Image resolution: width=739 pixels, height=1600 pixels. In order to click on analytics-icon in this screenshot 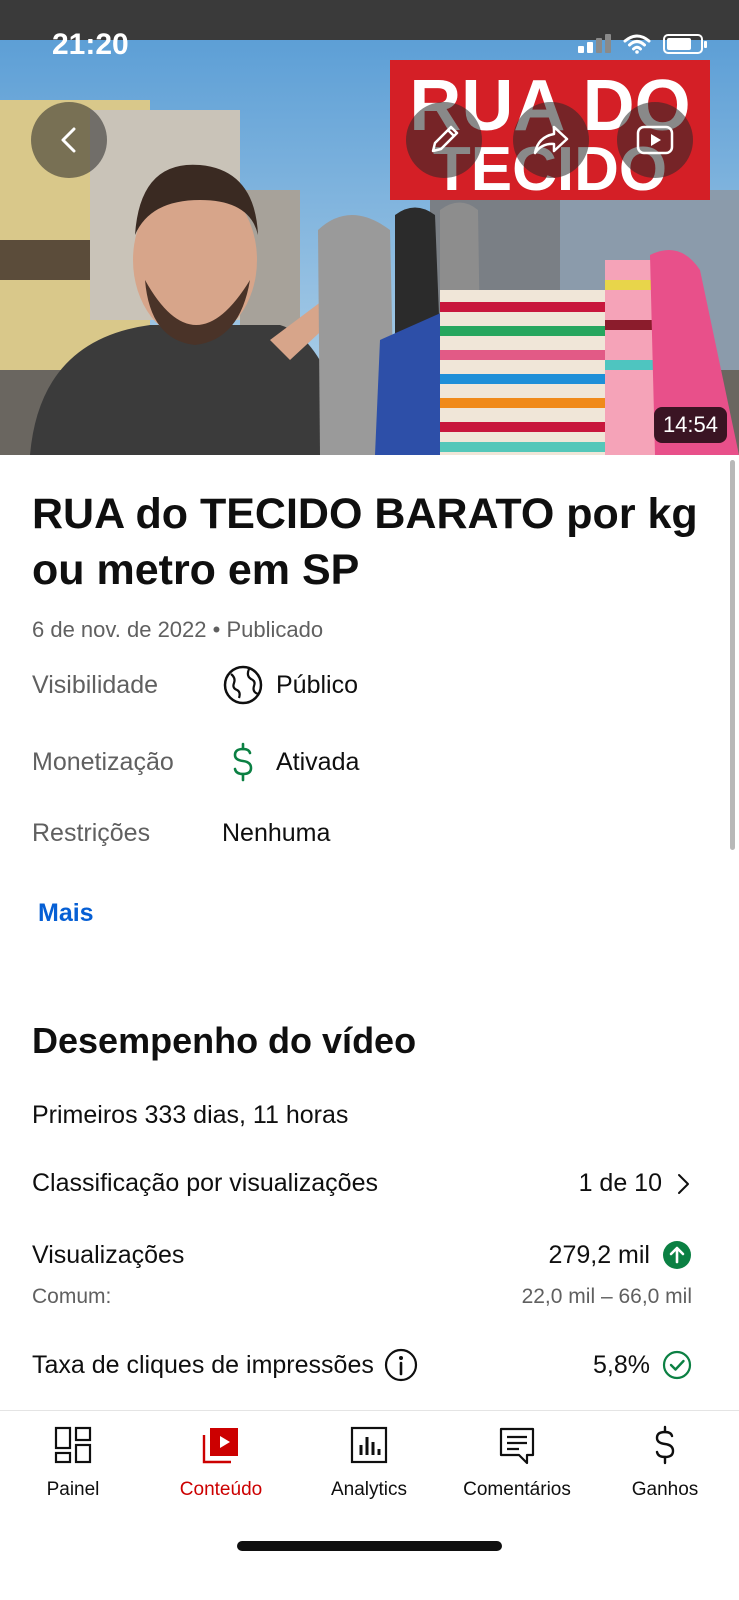, I will do `click(369, 1445)`.